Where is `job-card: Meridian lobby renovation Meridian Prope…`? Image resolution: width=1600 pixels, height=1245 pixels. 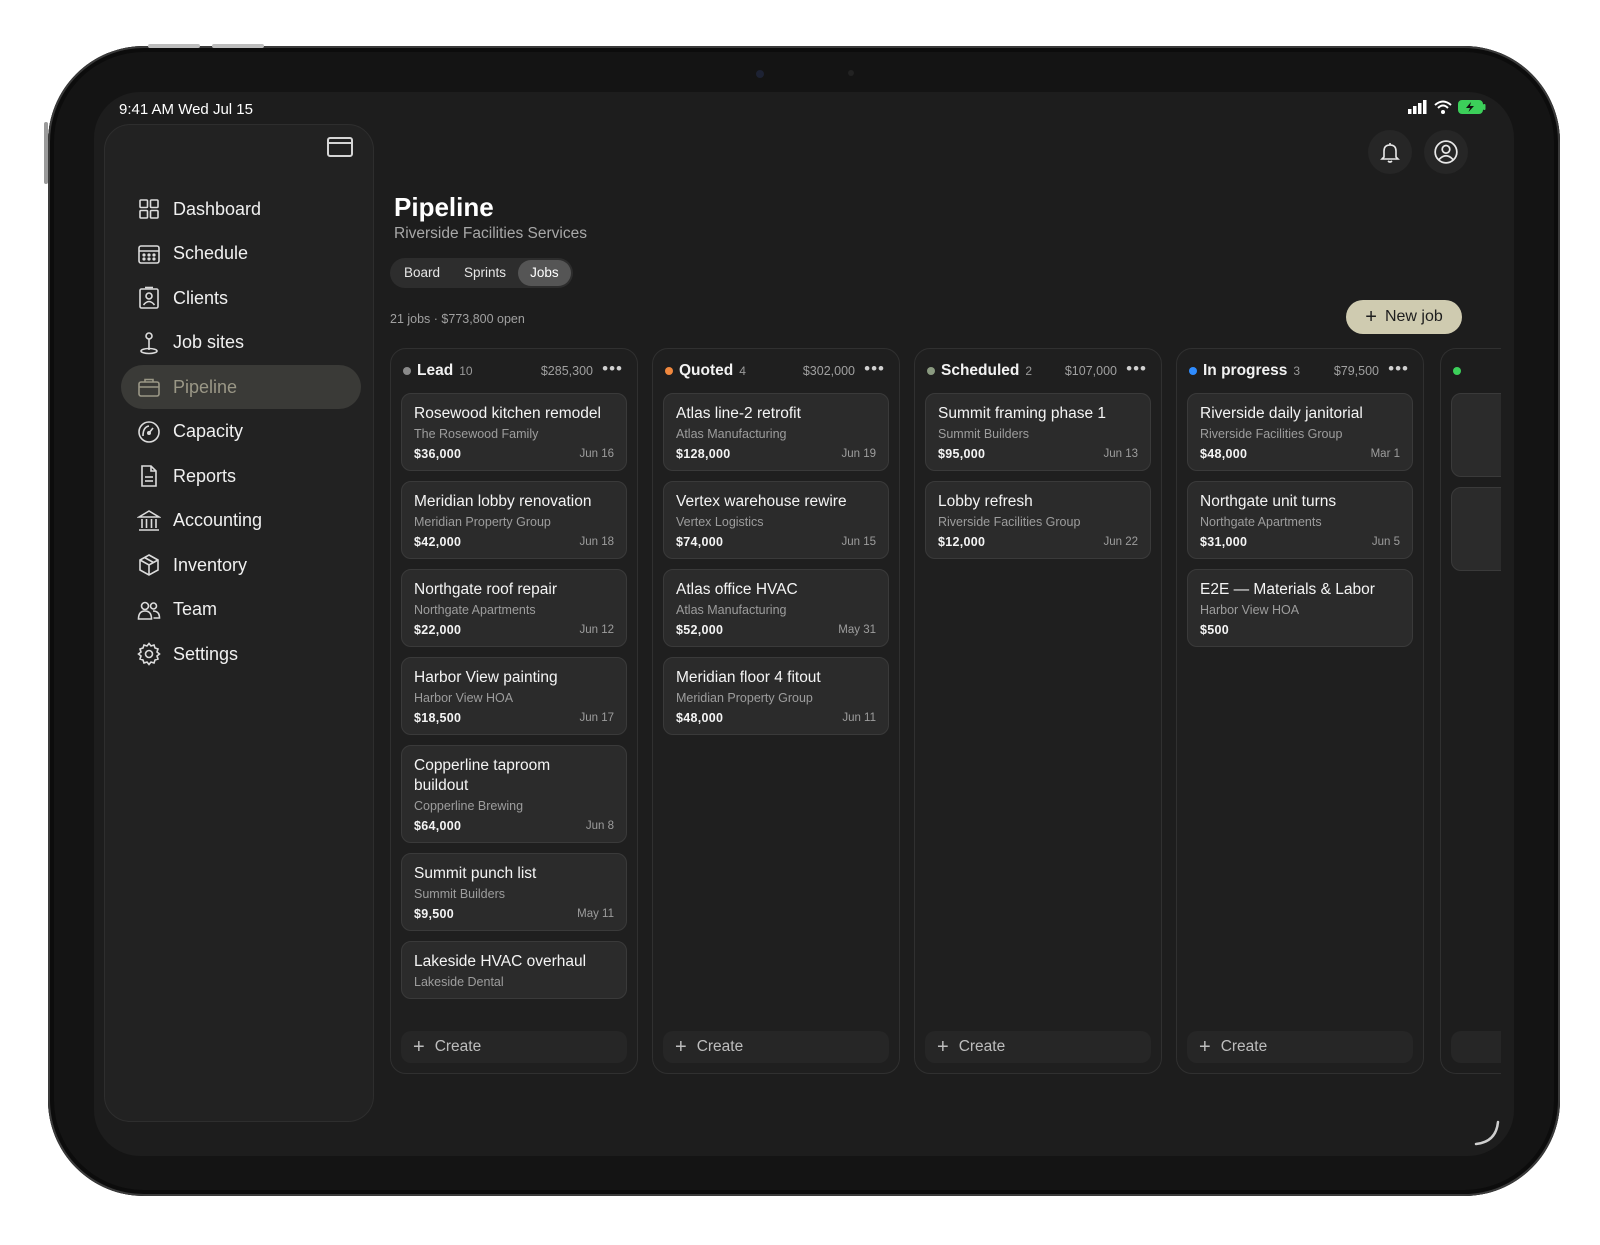
job-card: Meridian lobby renovation Meridian Prope… is located at coordinates (514, 520).